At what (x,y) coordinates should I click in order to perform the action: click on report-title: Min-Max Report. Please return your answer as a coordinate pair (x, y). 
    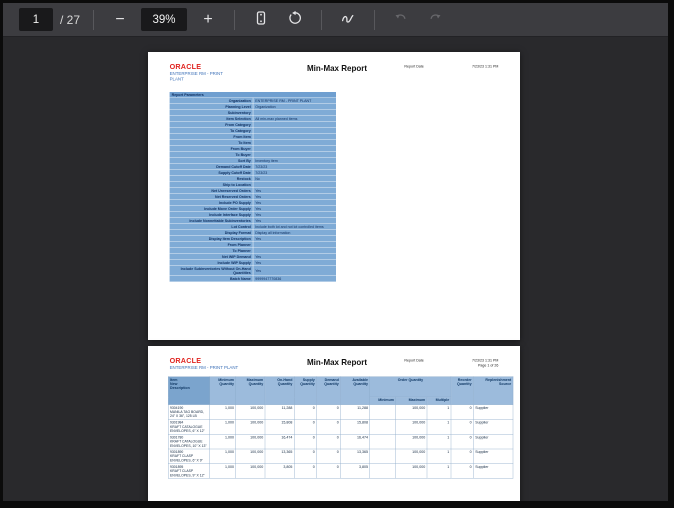
    Looking at the image, I should click on (337, 362).